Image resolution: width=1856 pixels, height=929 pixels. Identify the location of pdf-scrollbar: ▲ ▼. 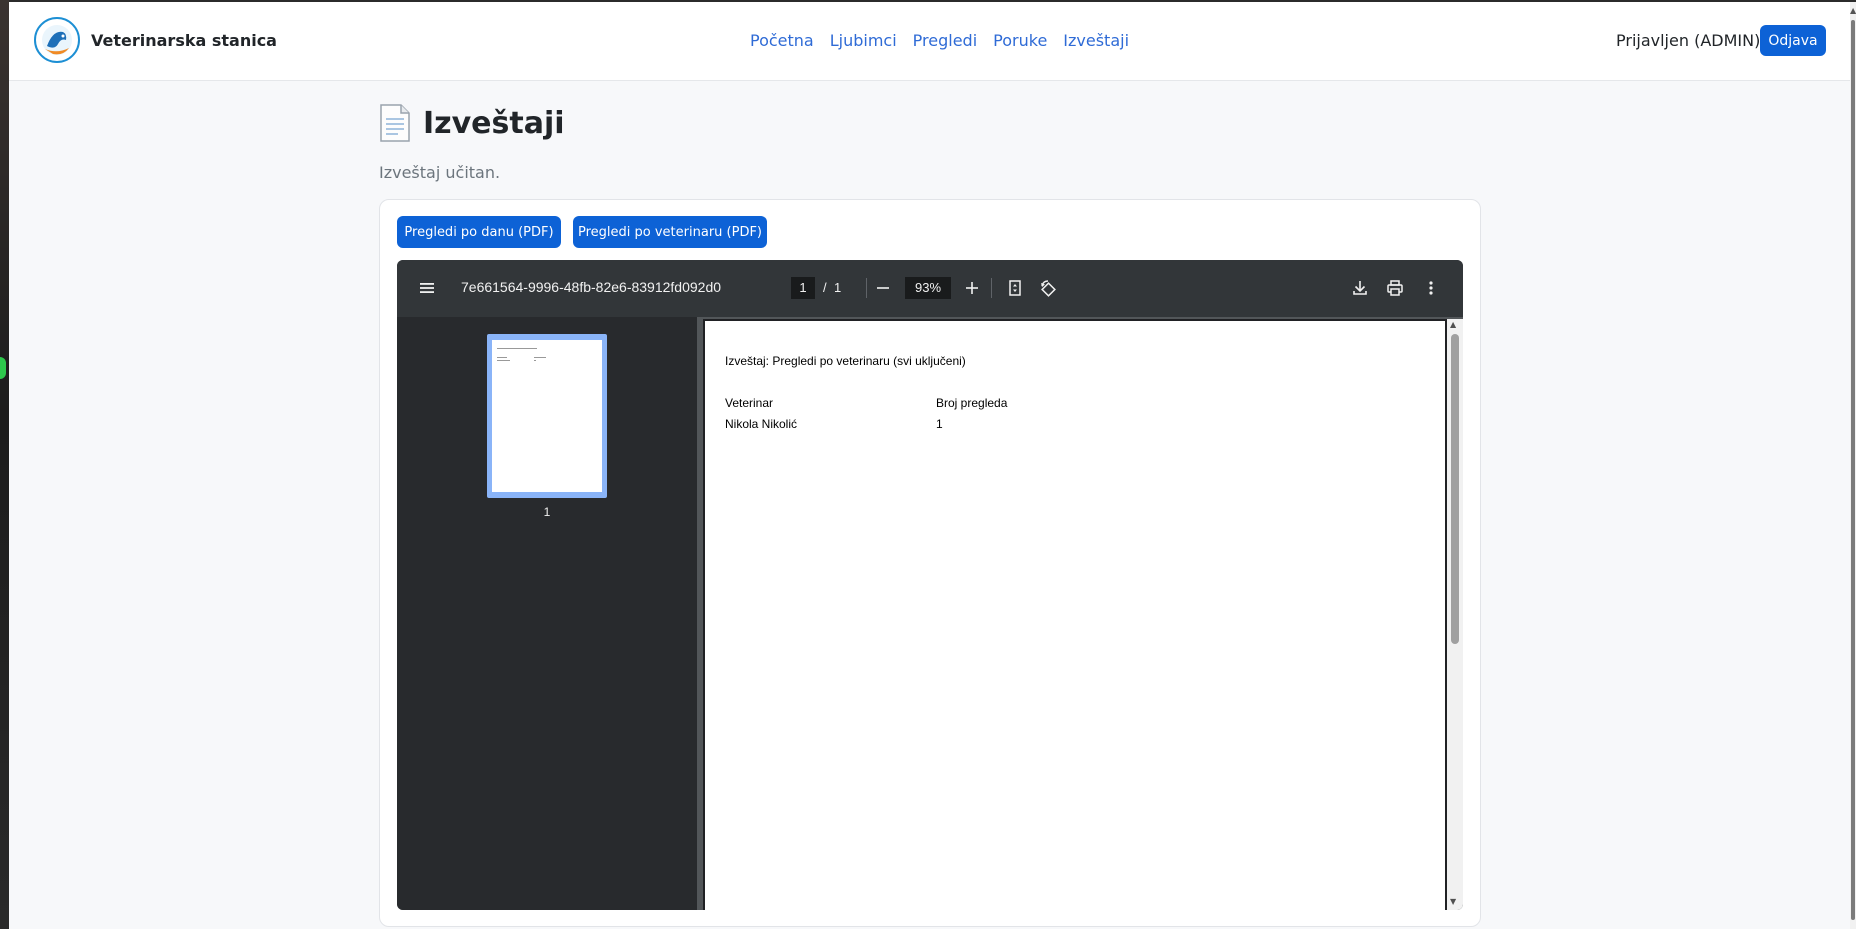
(1455, 614).